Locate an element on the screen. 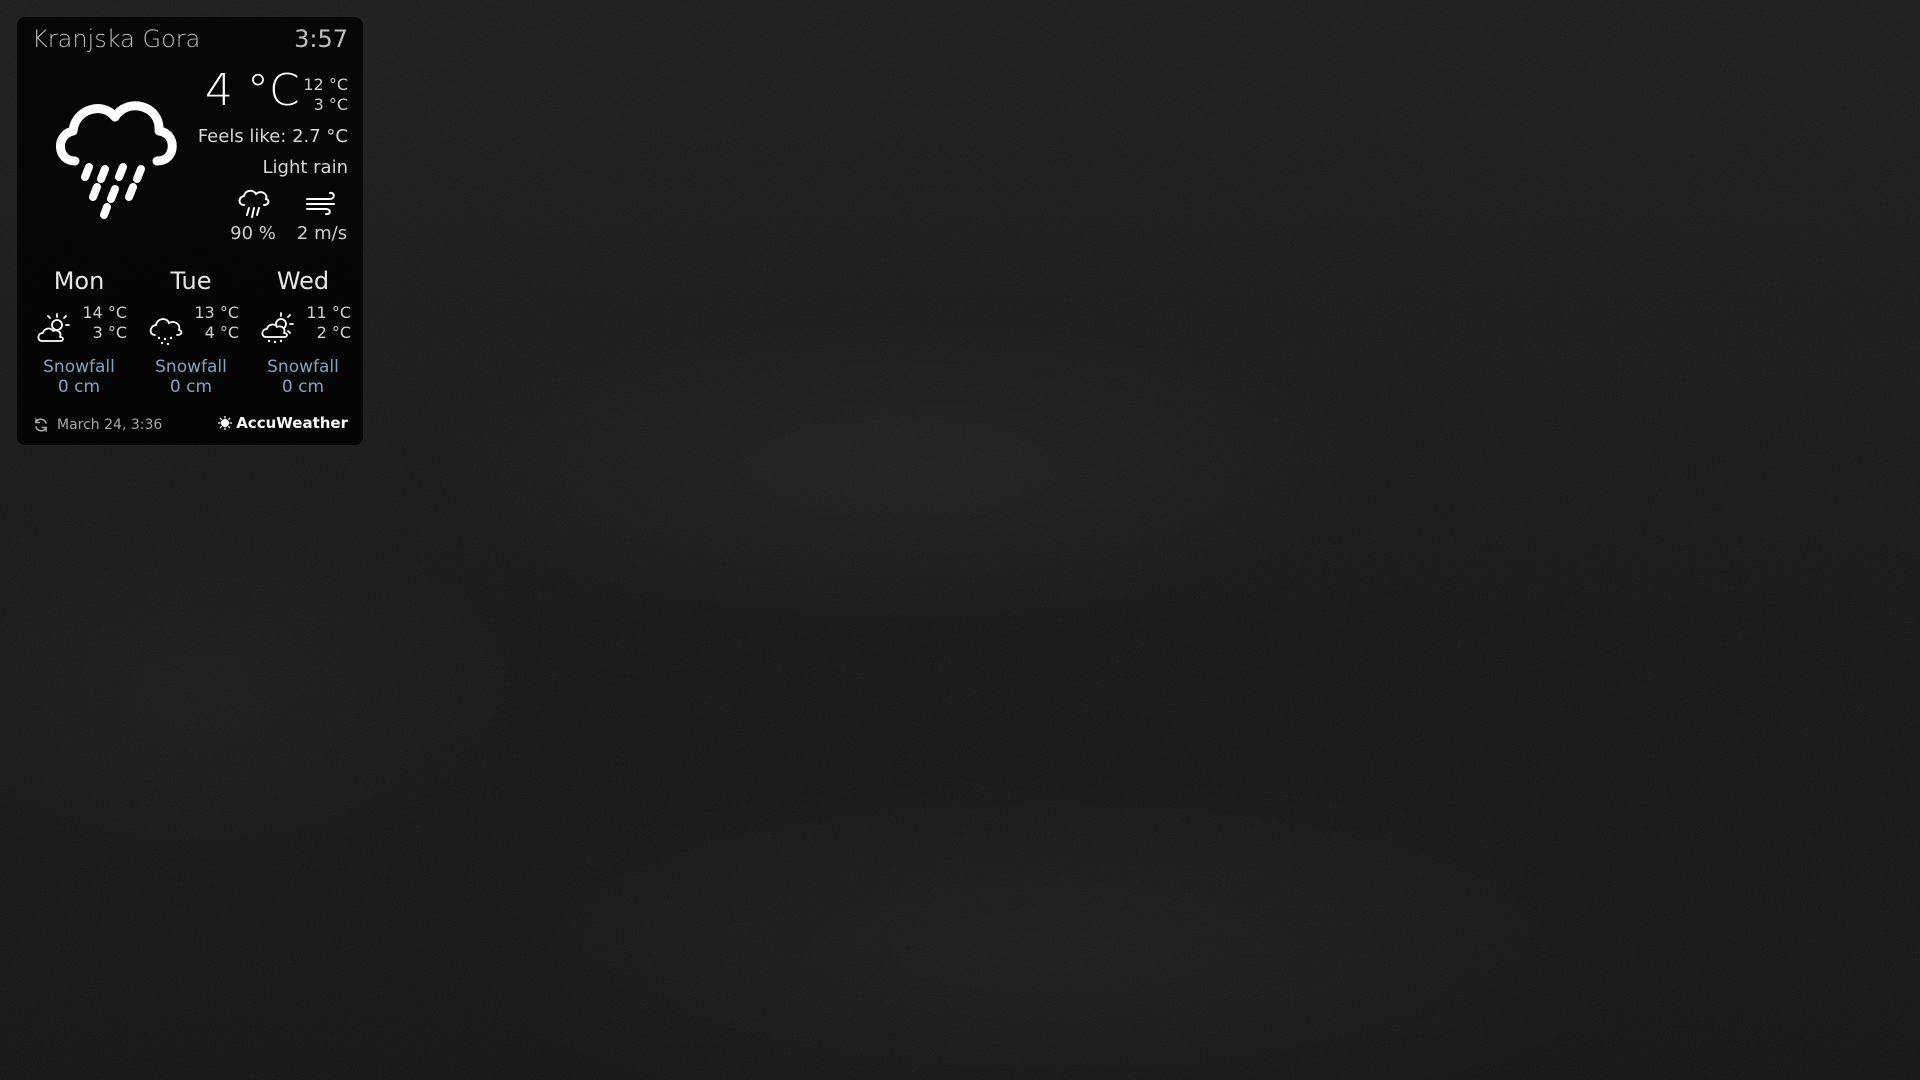 Image resolution: width=1920 pixels, height=1080 pixels. precipitation-value: 90 % is located at coordinates (253, 233).